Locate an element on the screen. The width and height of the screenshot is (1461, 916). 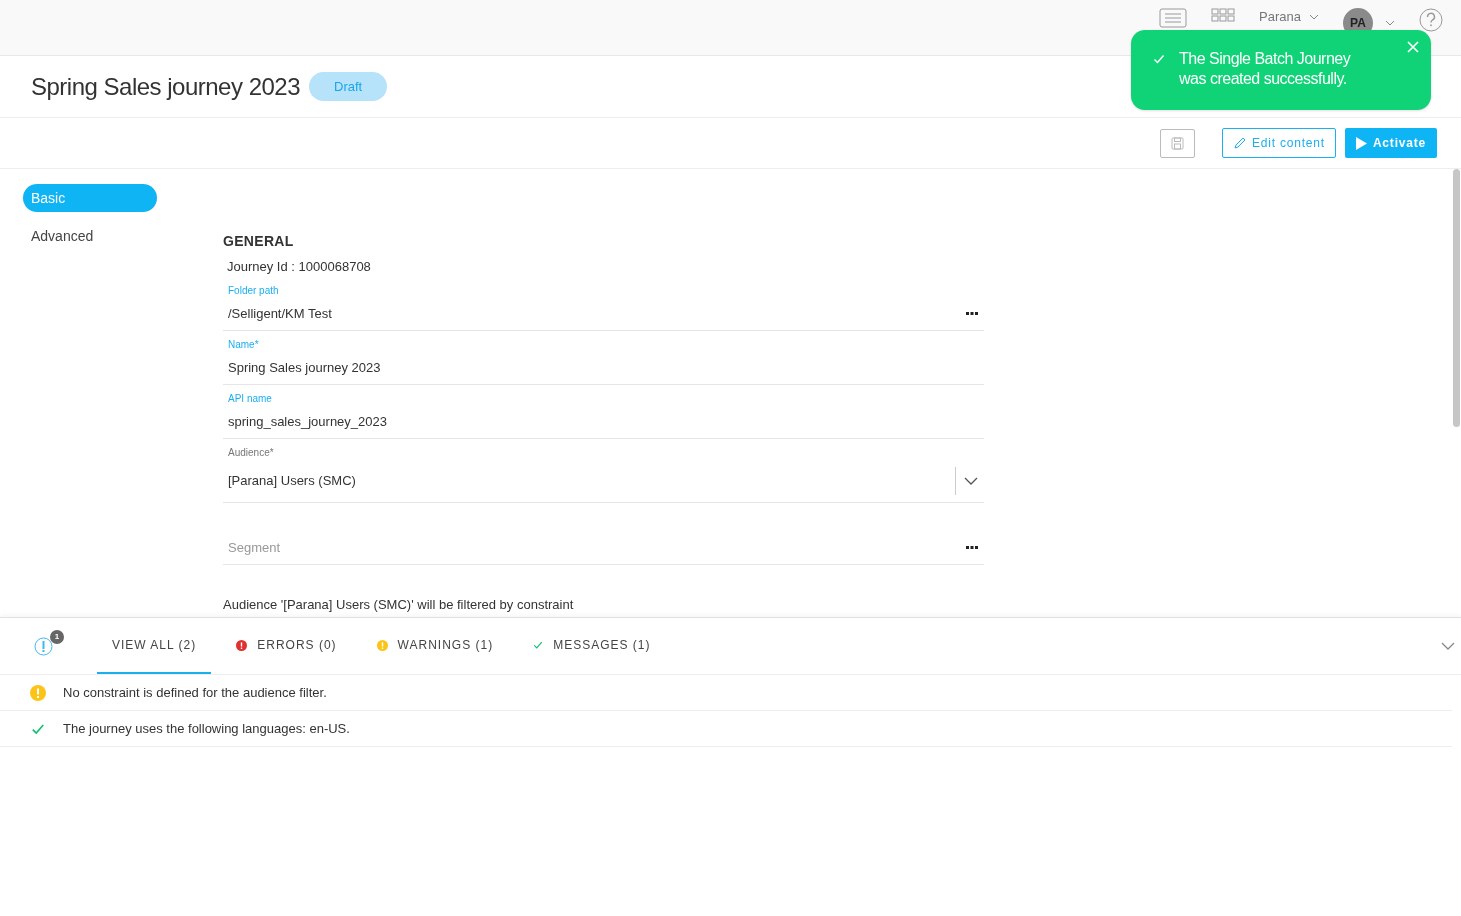
message-text: The journey uses the following languages: en-US. is located at coordinates (206, 728).